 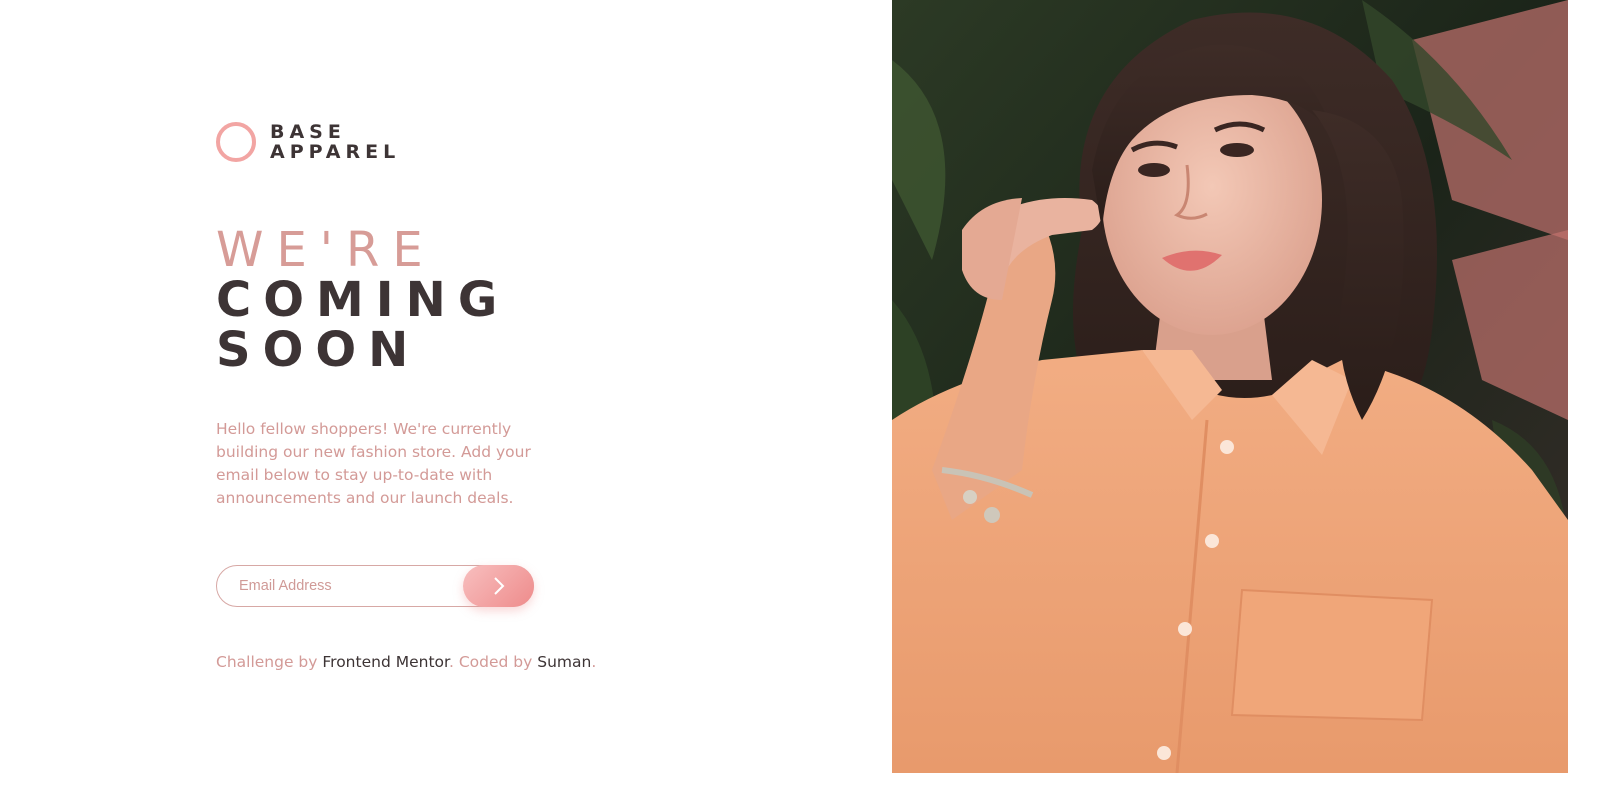 I want to click on arrow-right-icon, so click(x=498, y=586).